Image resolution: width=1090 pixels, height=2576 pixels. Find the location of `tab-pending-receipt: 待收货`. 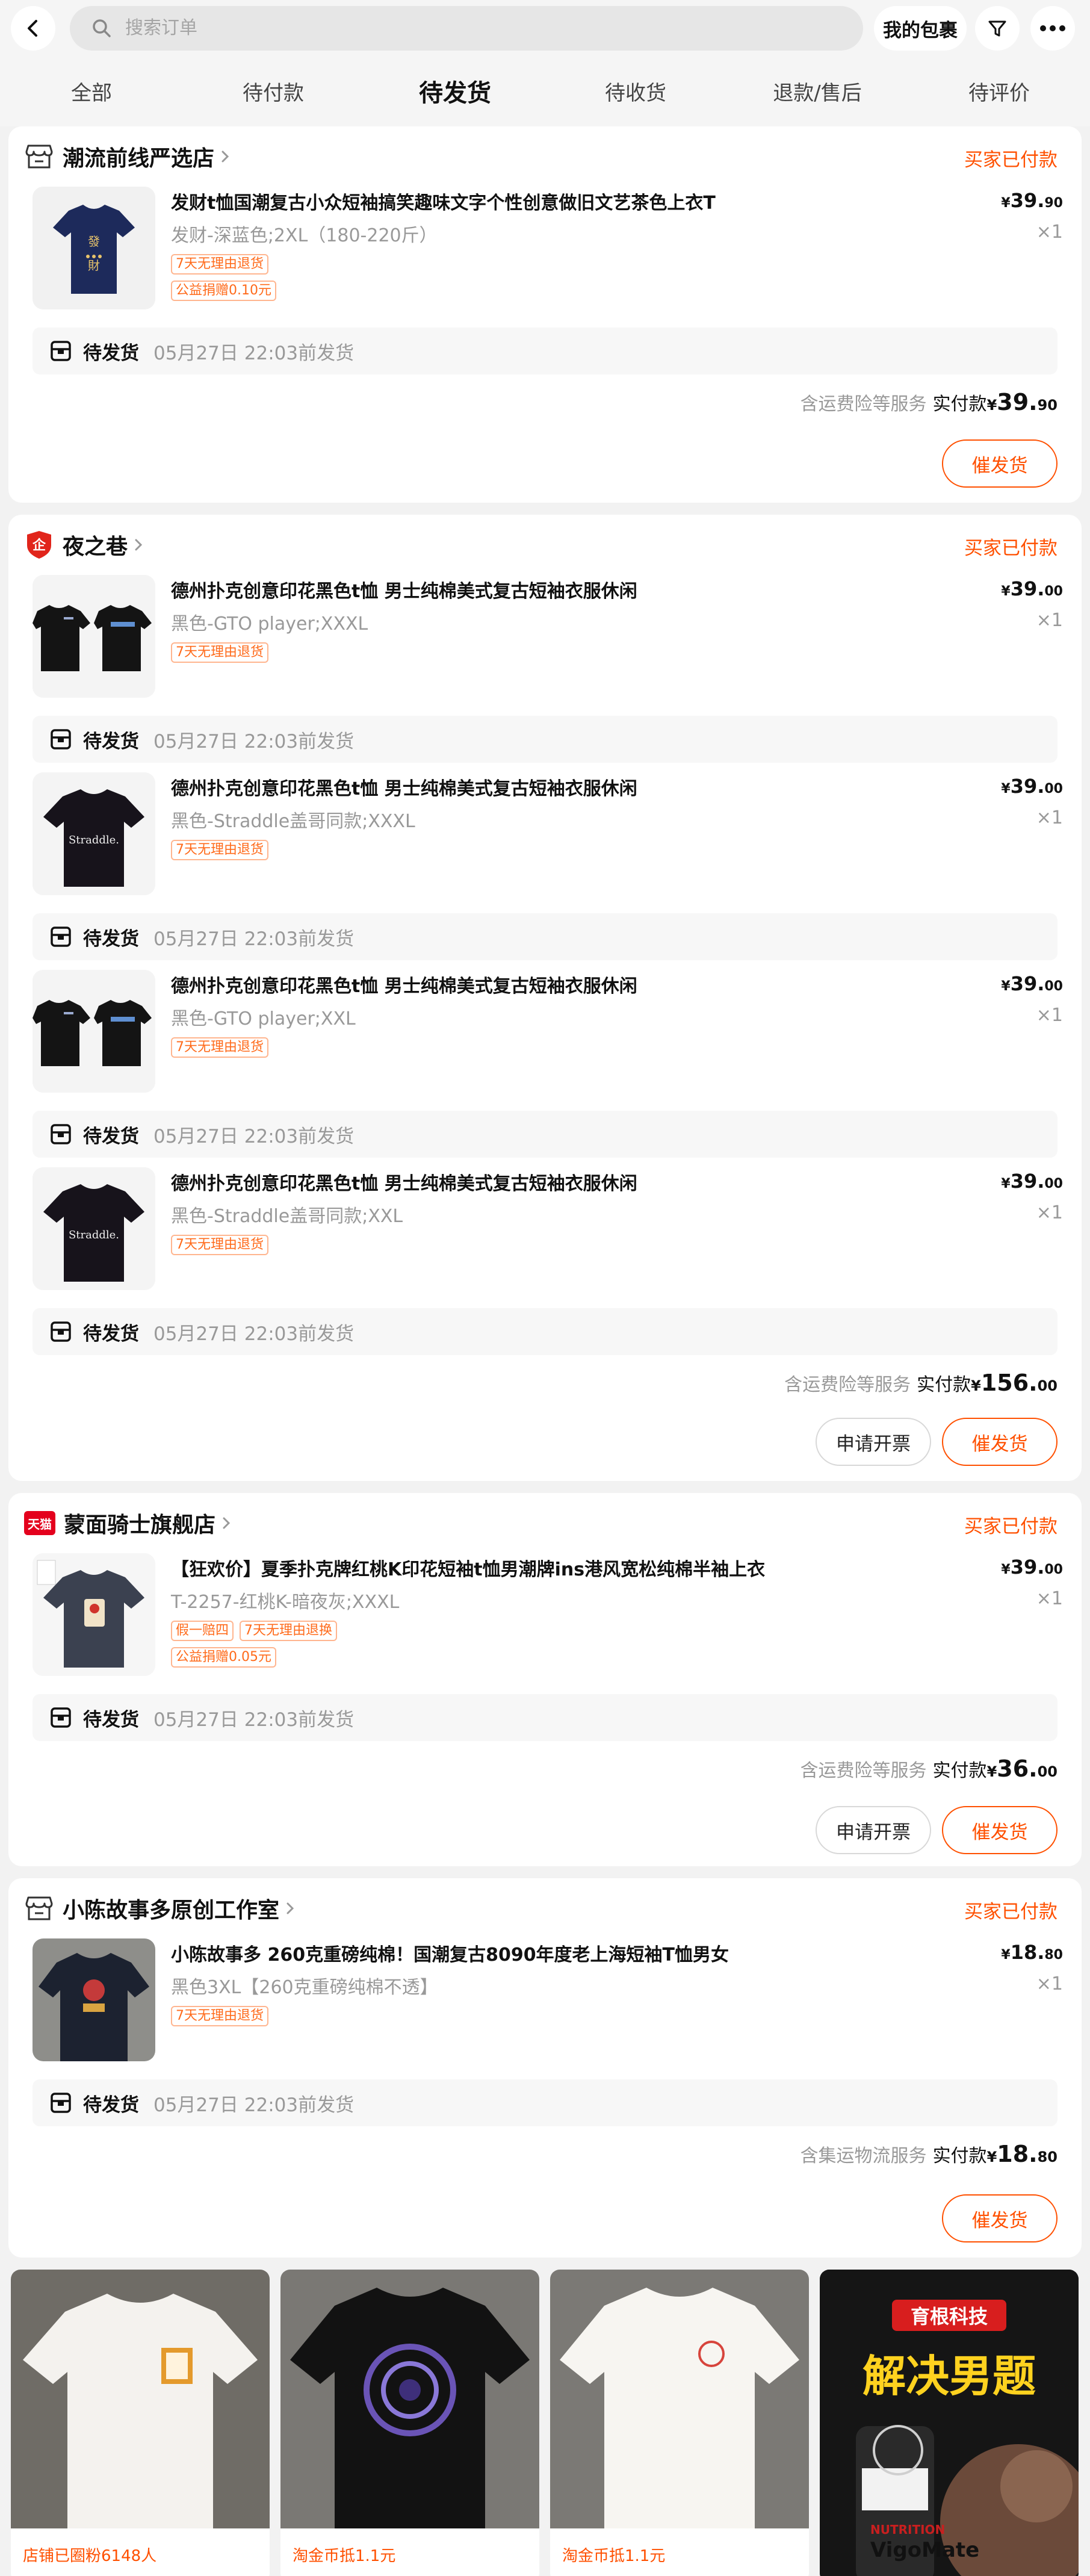

tab-pending-receipt: 待收货 is located at coordinates (635, 96).